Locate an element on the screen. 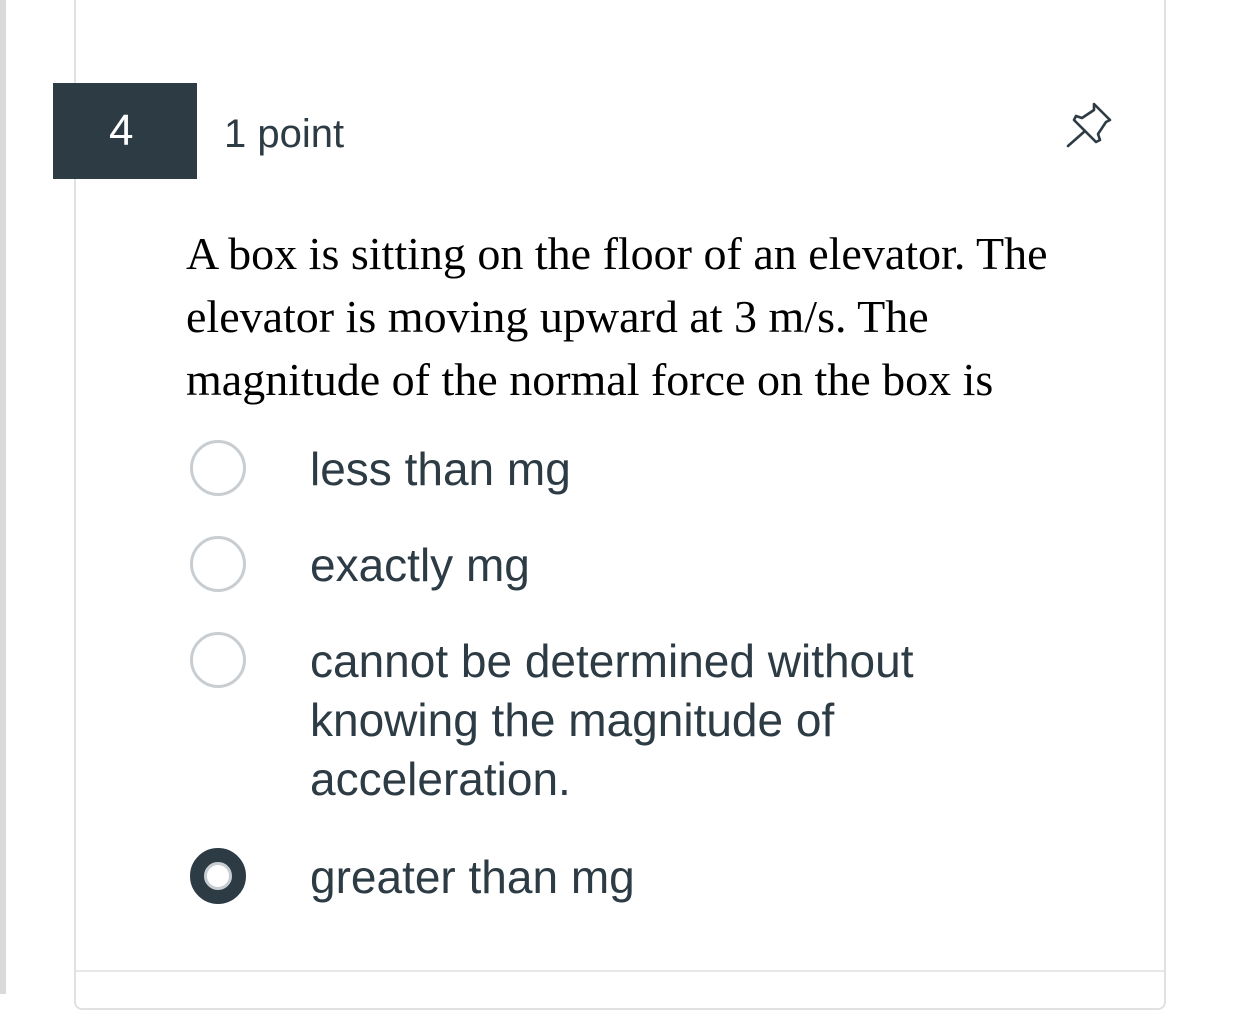 The width and height of the screenshot is (1242, 1010). answer-label: exactly mg is located at coordinates (420, 565).